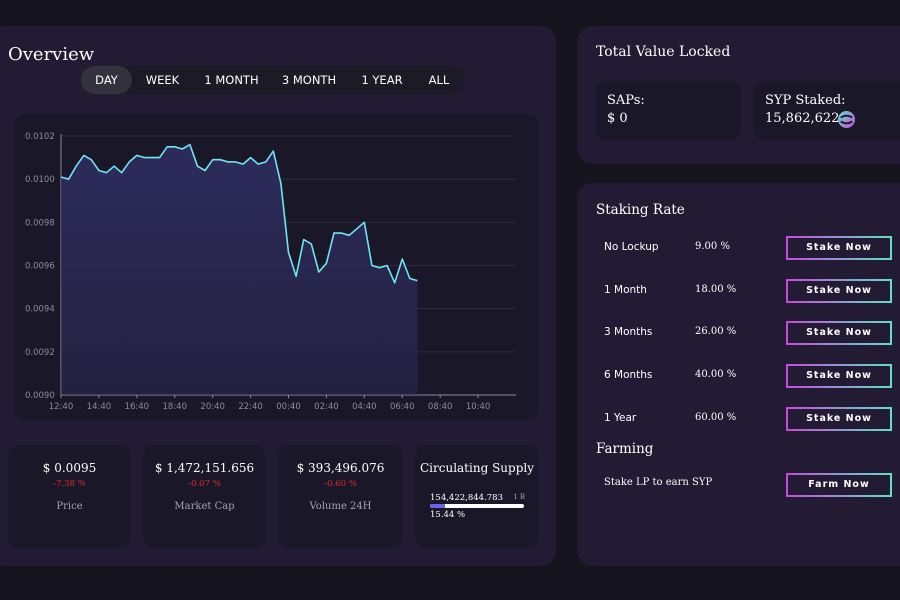  What do you see at coordinates (40, 310) in the screenshot?
I see `y-tick-label: 0.0094` at bounding box center [40, 310].